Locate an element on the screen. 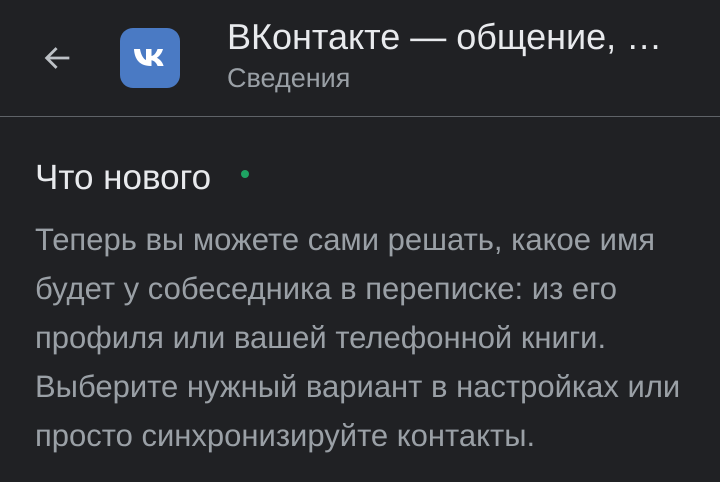 The image size is (720, 482). app-logo-icon is located at coordinates (150, 58).